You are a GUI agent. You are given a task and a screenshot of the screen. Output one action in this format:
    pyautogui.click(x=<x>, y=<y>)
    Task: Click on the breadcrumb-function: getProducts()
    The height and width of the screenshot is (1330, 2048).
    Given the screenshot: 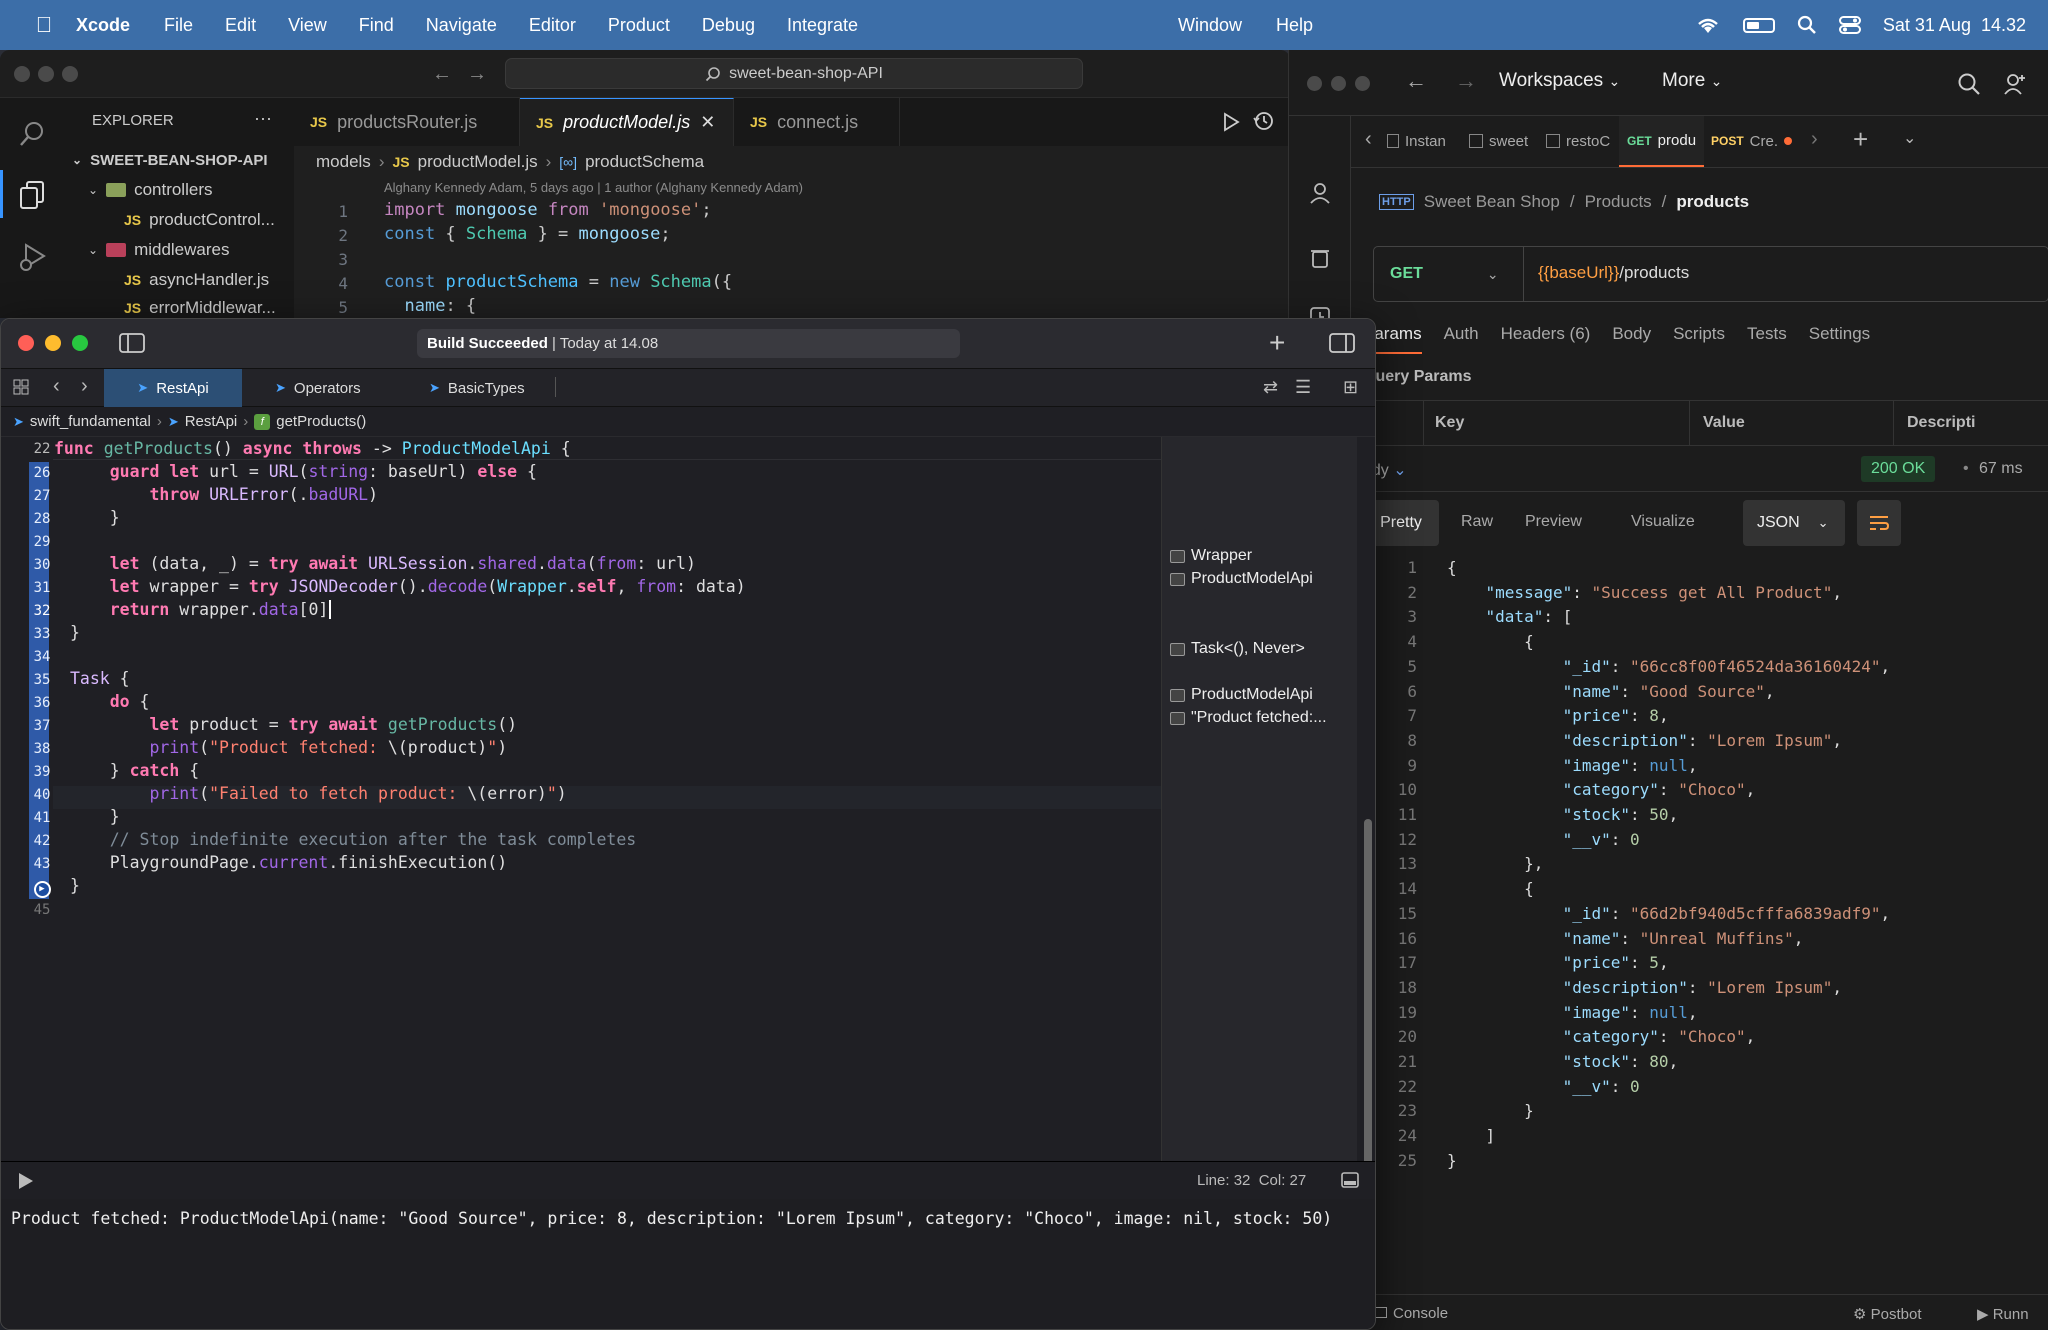 What is the action you would take?
    pyautogui.click(x=321, y=421)
    